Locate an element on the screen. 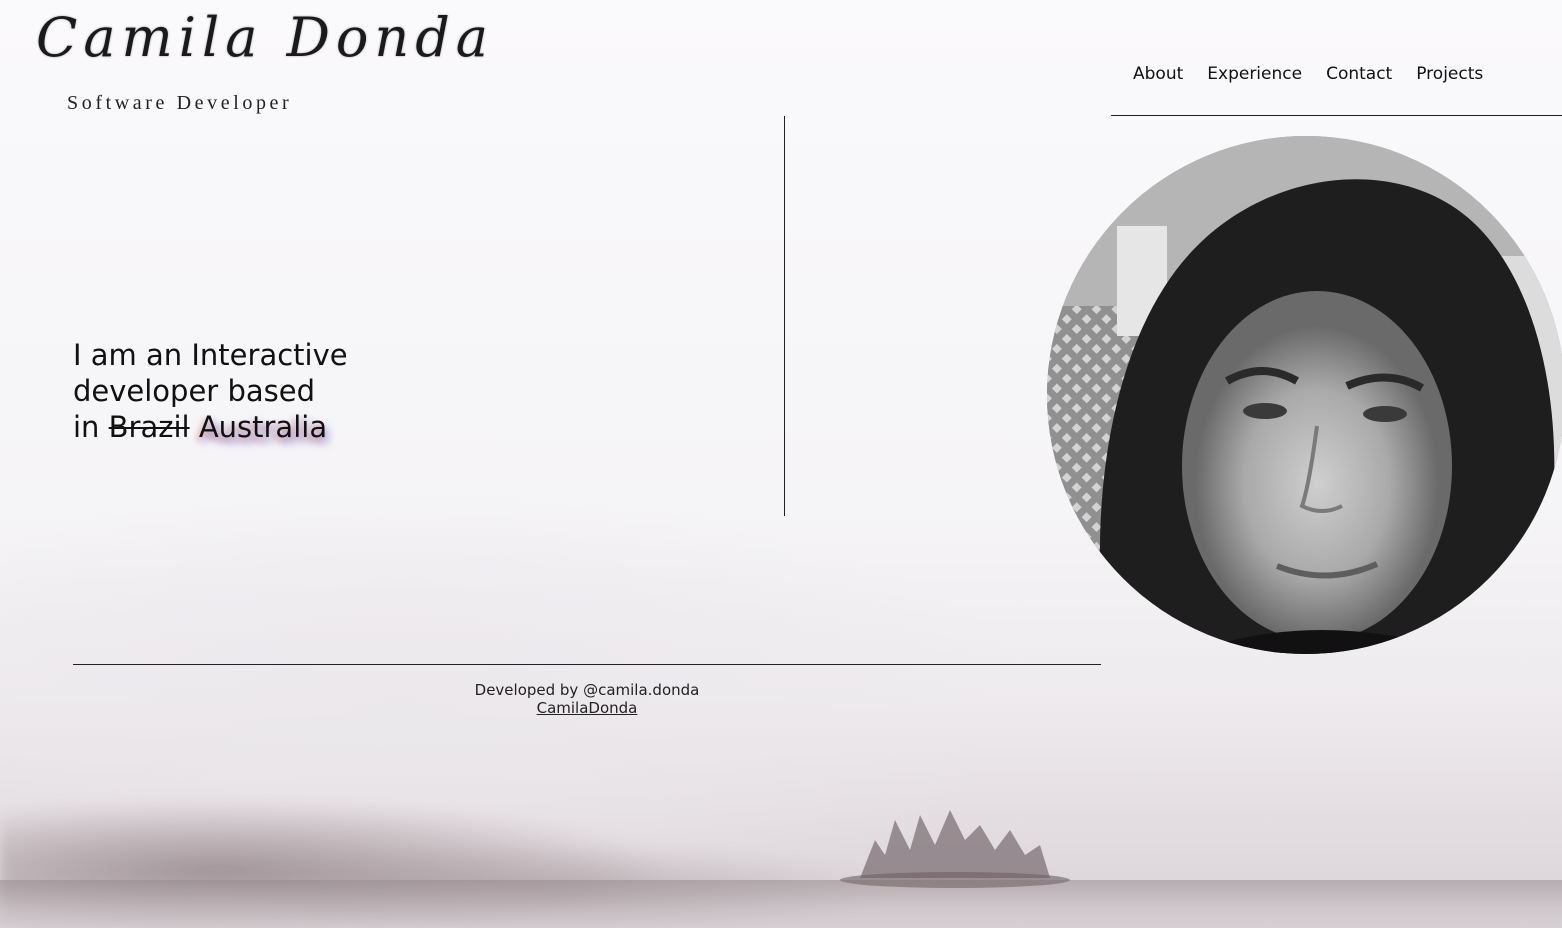 The height and width of the screenshot is (928, 1562). footer-divider is located at coordinates (587, 664).